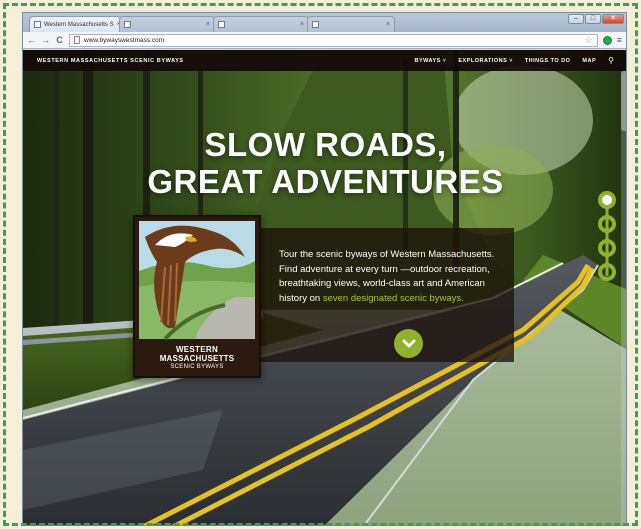 Image resolution: width=641 pixels, height=529 pixels. I want to click on nav-item-things-to-do: THINGS TO DO, so click(548, 61).